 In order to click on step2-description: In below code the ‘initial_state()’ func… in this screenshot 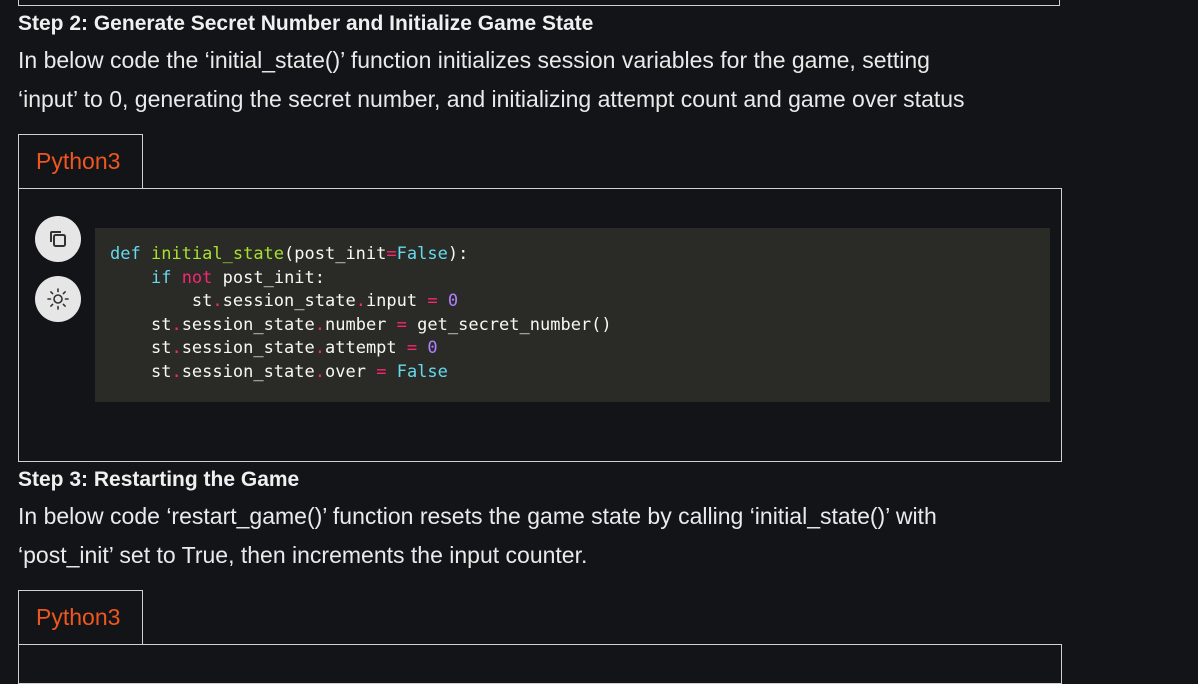, I will do `click(568, 80)`.